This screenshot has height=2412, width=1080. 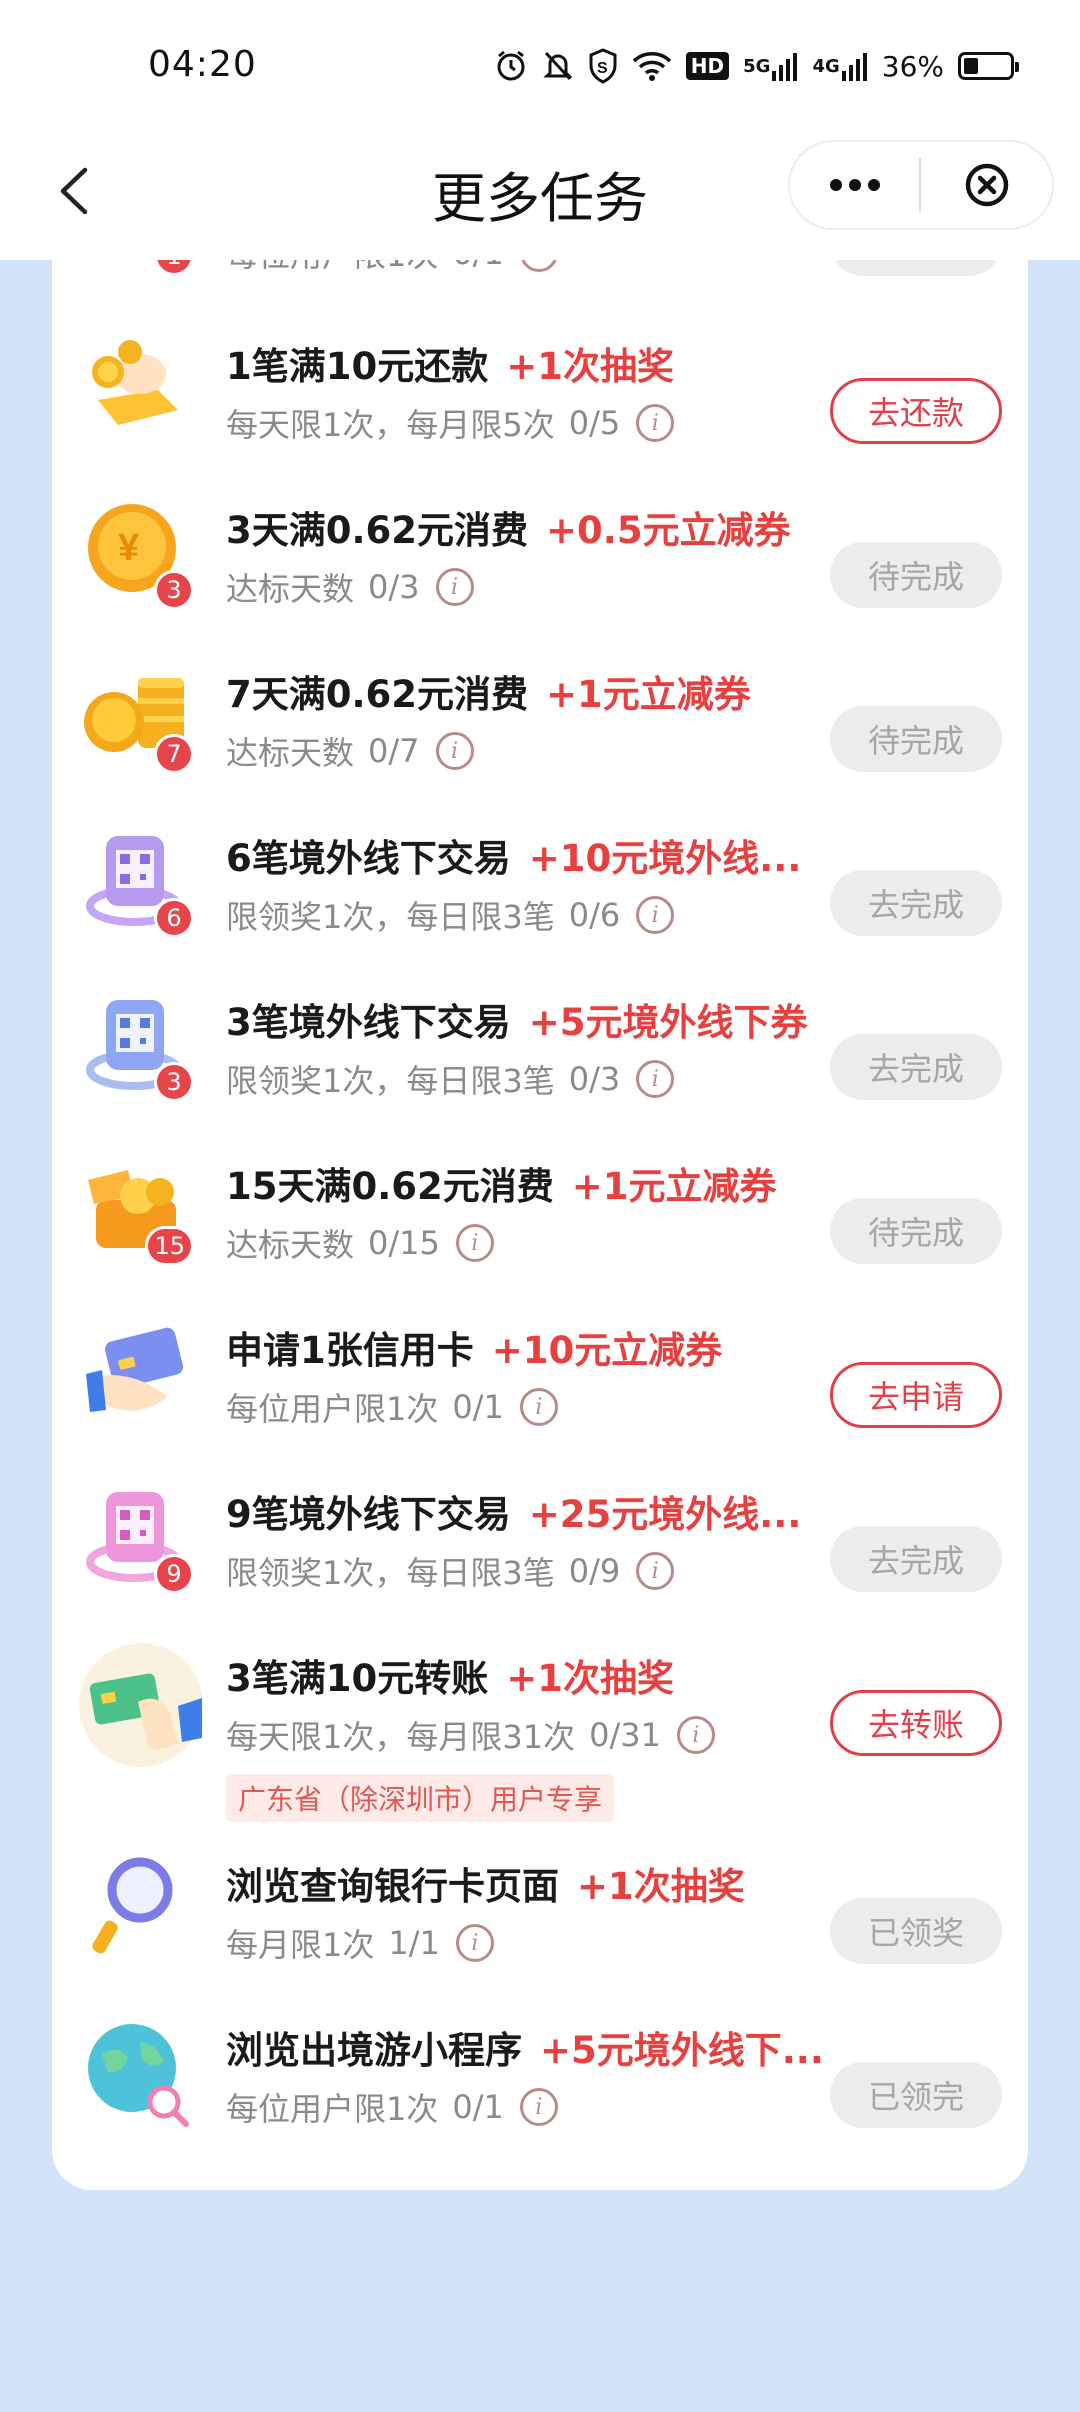 What do you see at coordinates (450, 1678) in the screenshot?
I see `task-title: 3笔满10元转账 +1次抽奖` at bounding box center [450, 1678].